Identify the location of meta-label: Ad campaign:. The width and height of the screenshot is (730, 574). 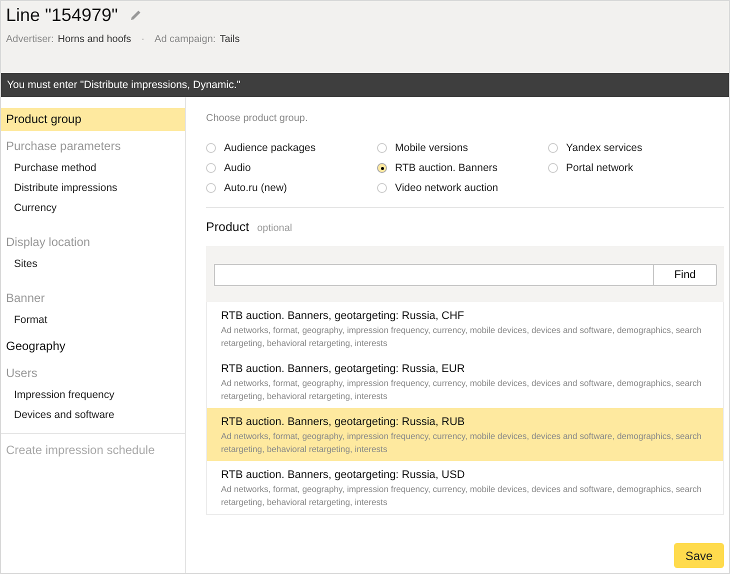
(185, 39).